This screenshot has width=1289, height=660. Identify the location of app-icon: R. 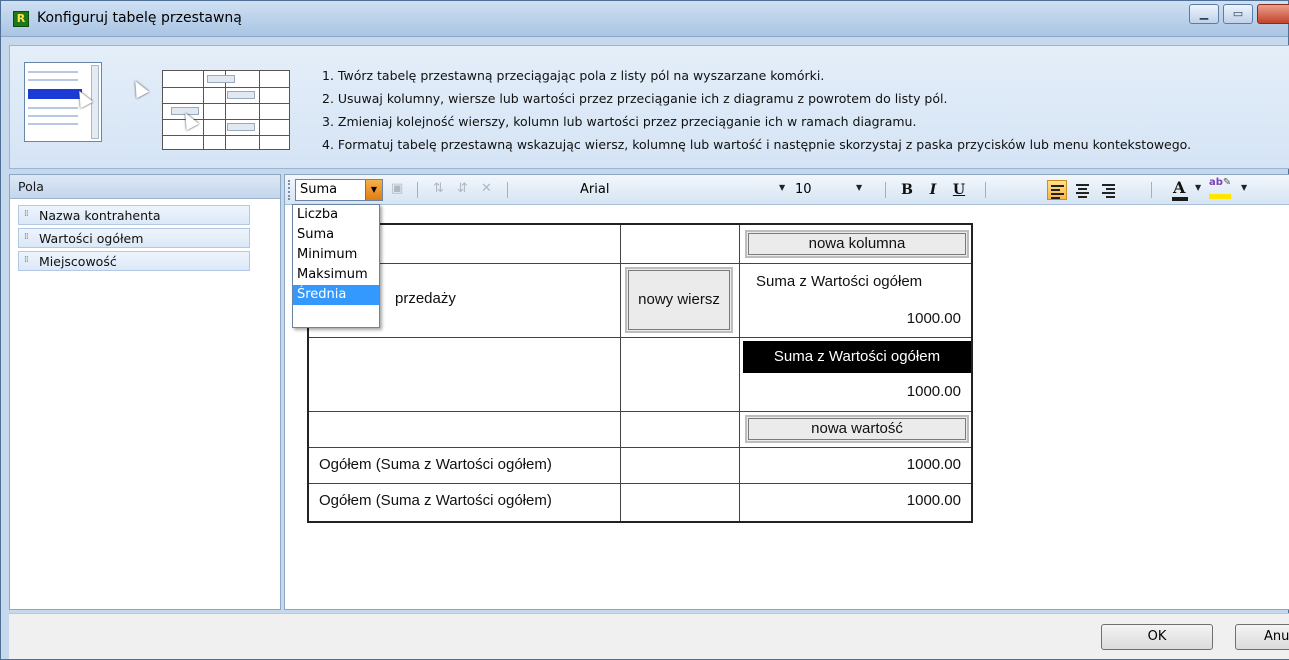
(21, 19).